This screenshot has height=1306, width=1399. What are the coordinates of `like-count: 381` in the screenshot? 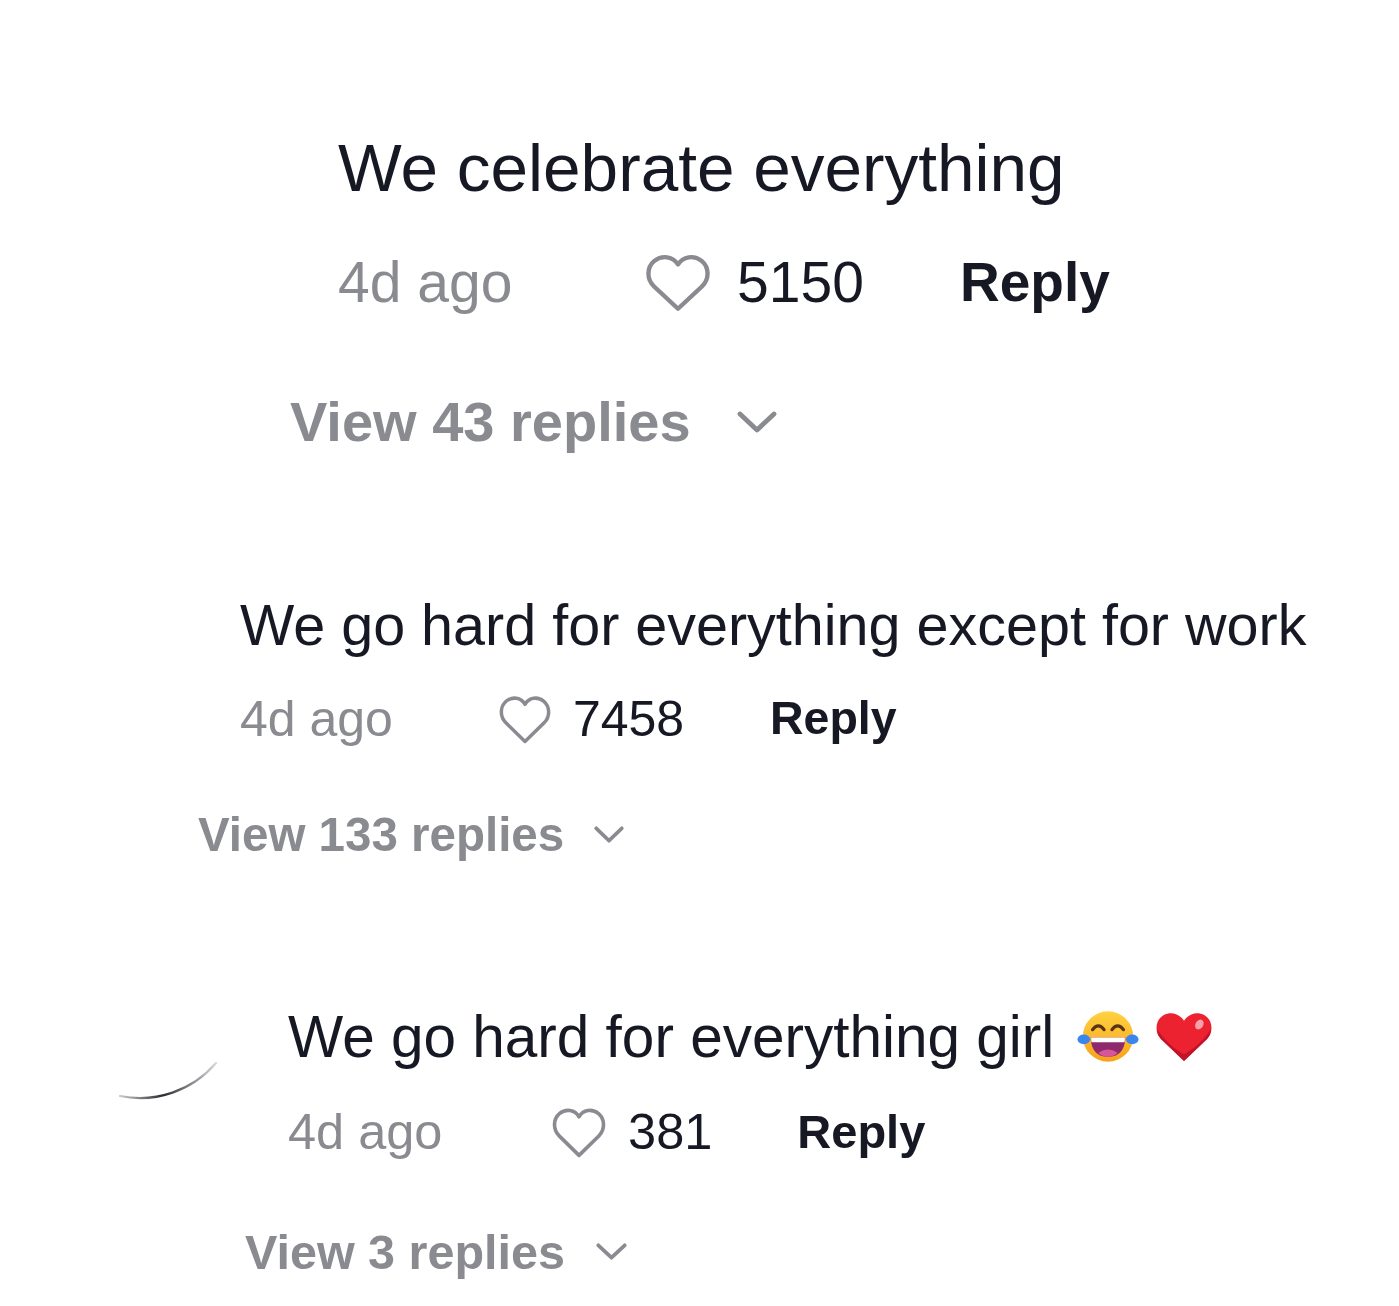 It's located at (670, 1132).